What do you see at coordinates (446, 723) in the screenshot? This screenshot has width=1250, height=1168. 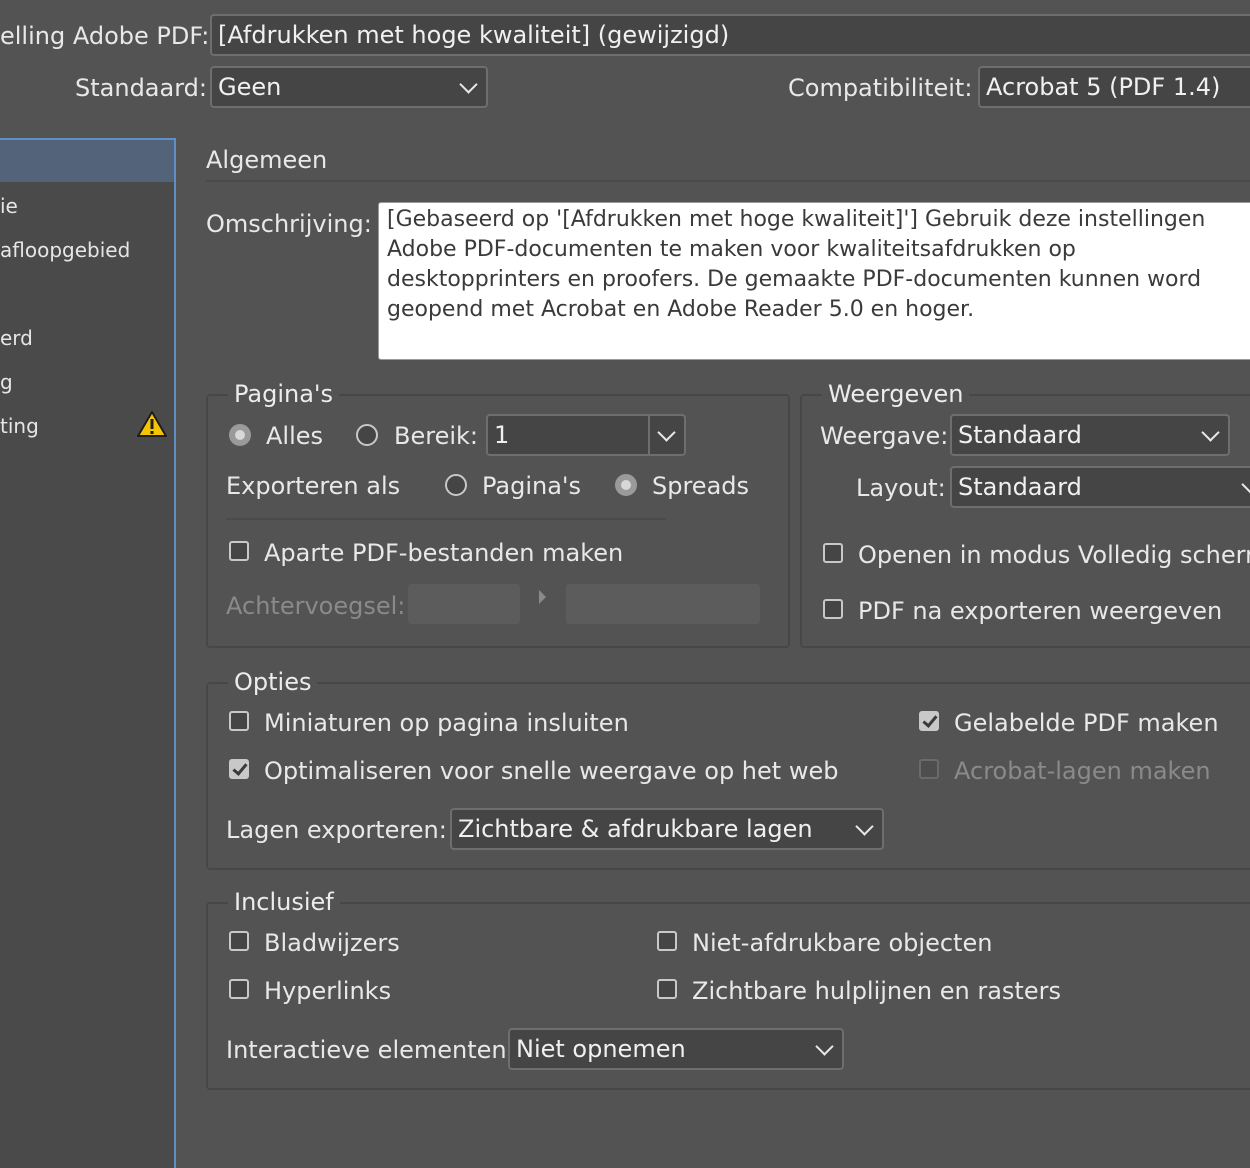 I see `thumbnails-label: Miniaturen op pagina insluiten` at bounding box center [446, 723].